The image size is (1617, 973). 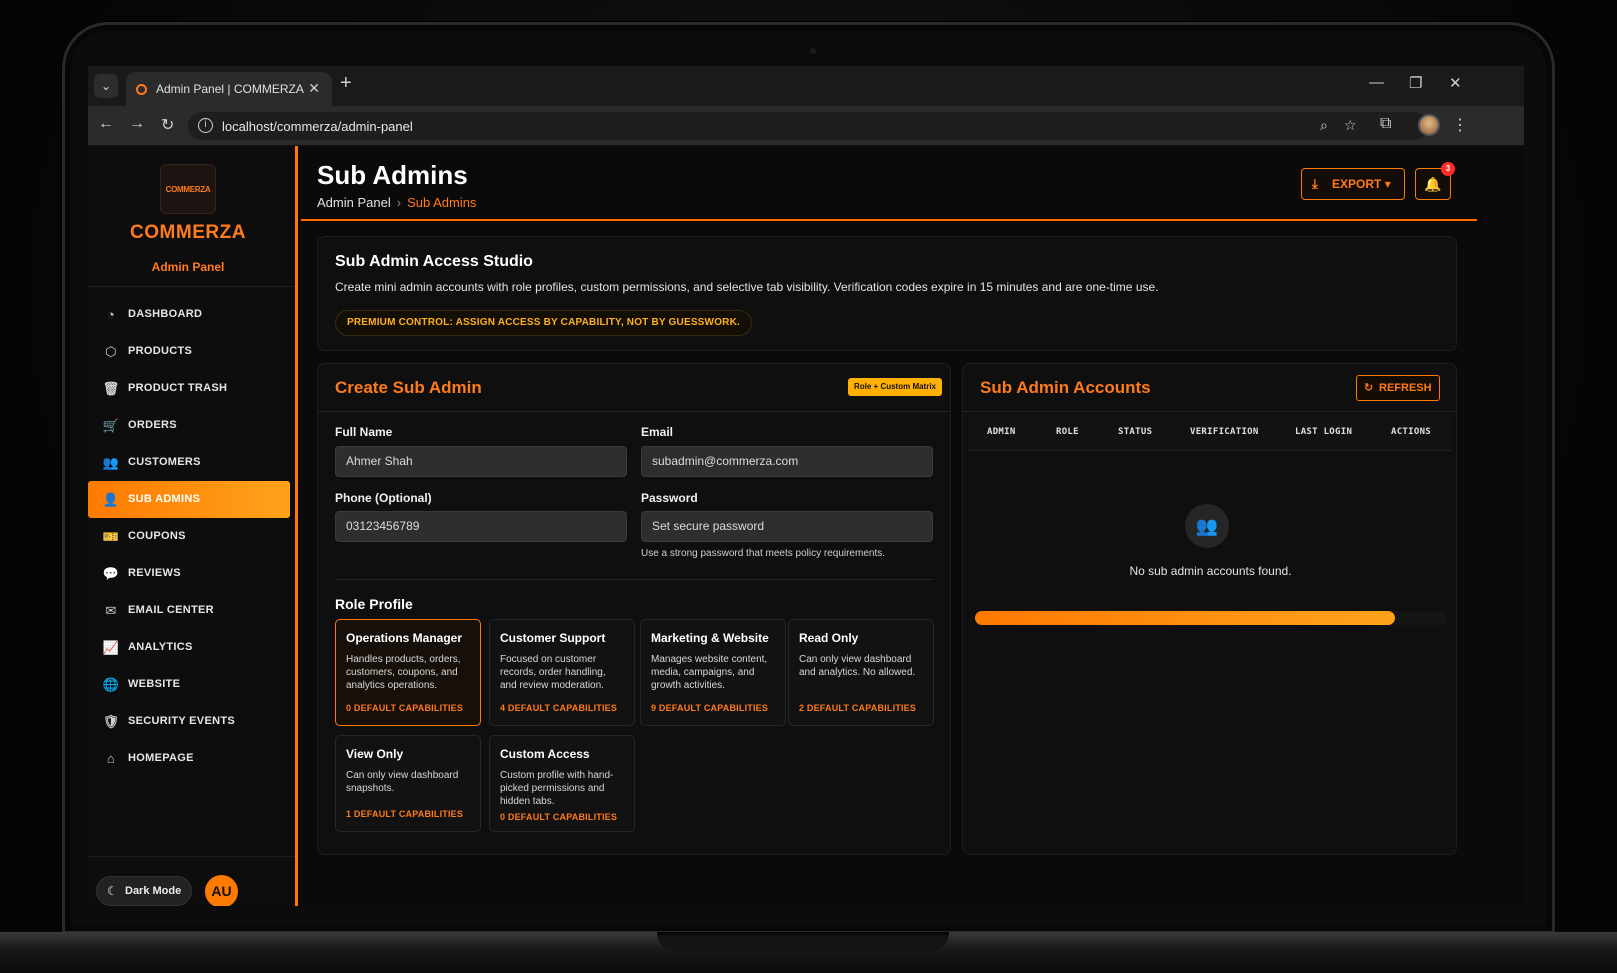 What do you see at coordinates (1385, 124) in the screenshot?
I see `extensions-icon: ⧉` at bounding box center [1385, 124].